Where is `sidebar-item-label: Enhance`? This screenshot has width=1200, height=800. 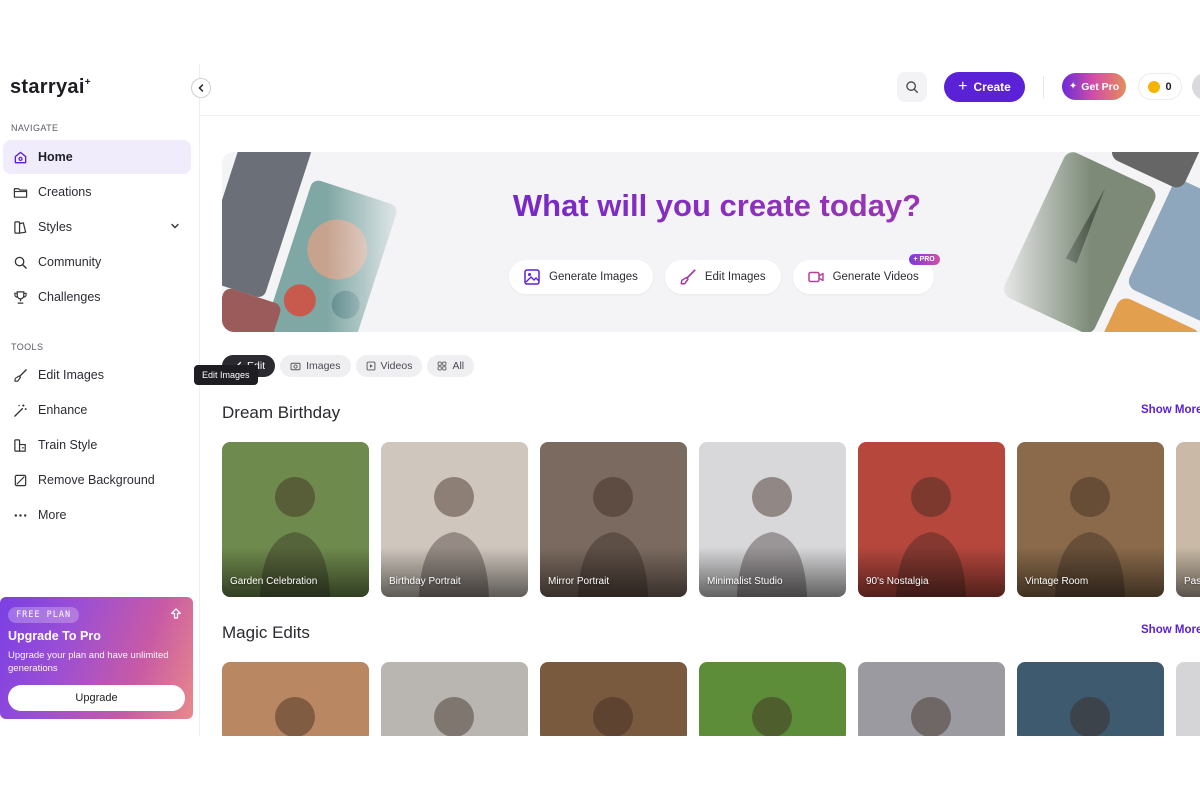
sidebar-item-label: Enhance is located at coordinates (63, 410).